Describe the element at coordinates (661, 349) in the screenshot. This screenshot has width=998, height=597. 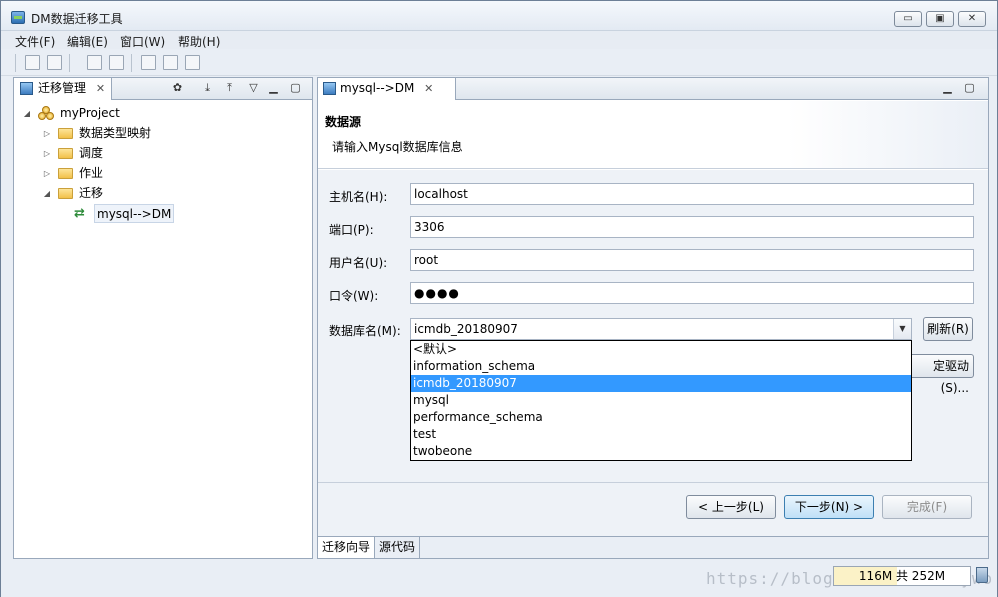
I see `dropdown-option-default: <默认>` at that location.